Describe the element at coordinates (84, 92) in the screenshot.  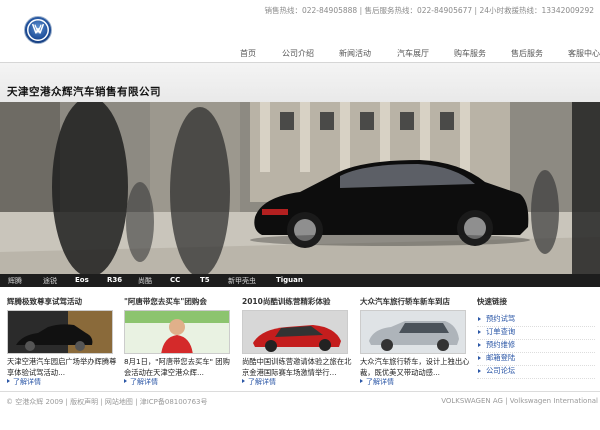
I see `company-name: 天津空港众辉汽车销售有限公司` at that location.